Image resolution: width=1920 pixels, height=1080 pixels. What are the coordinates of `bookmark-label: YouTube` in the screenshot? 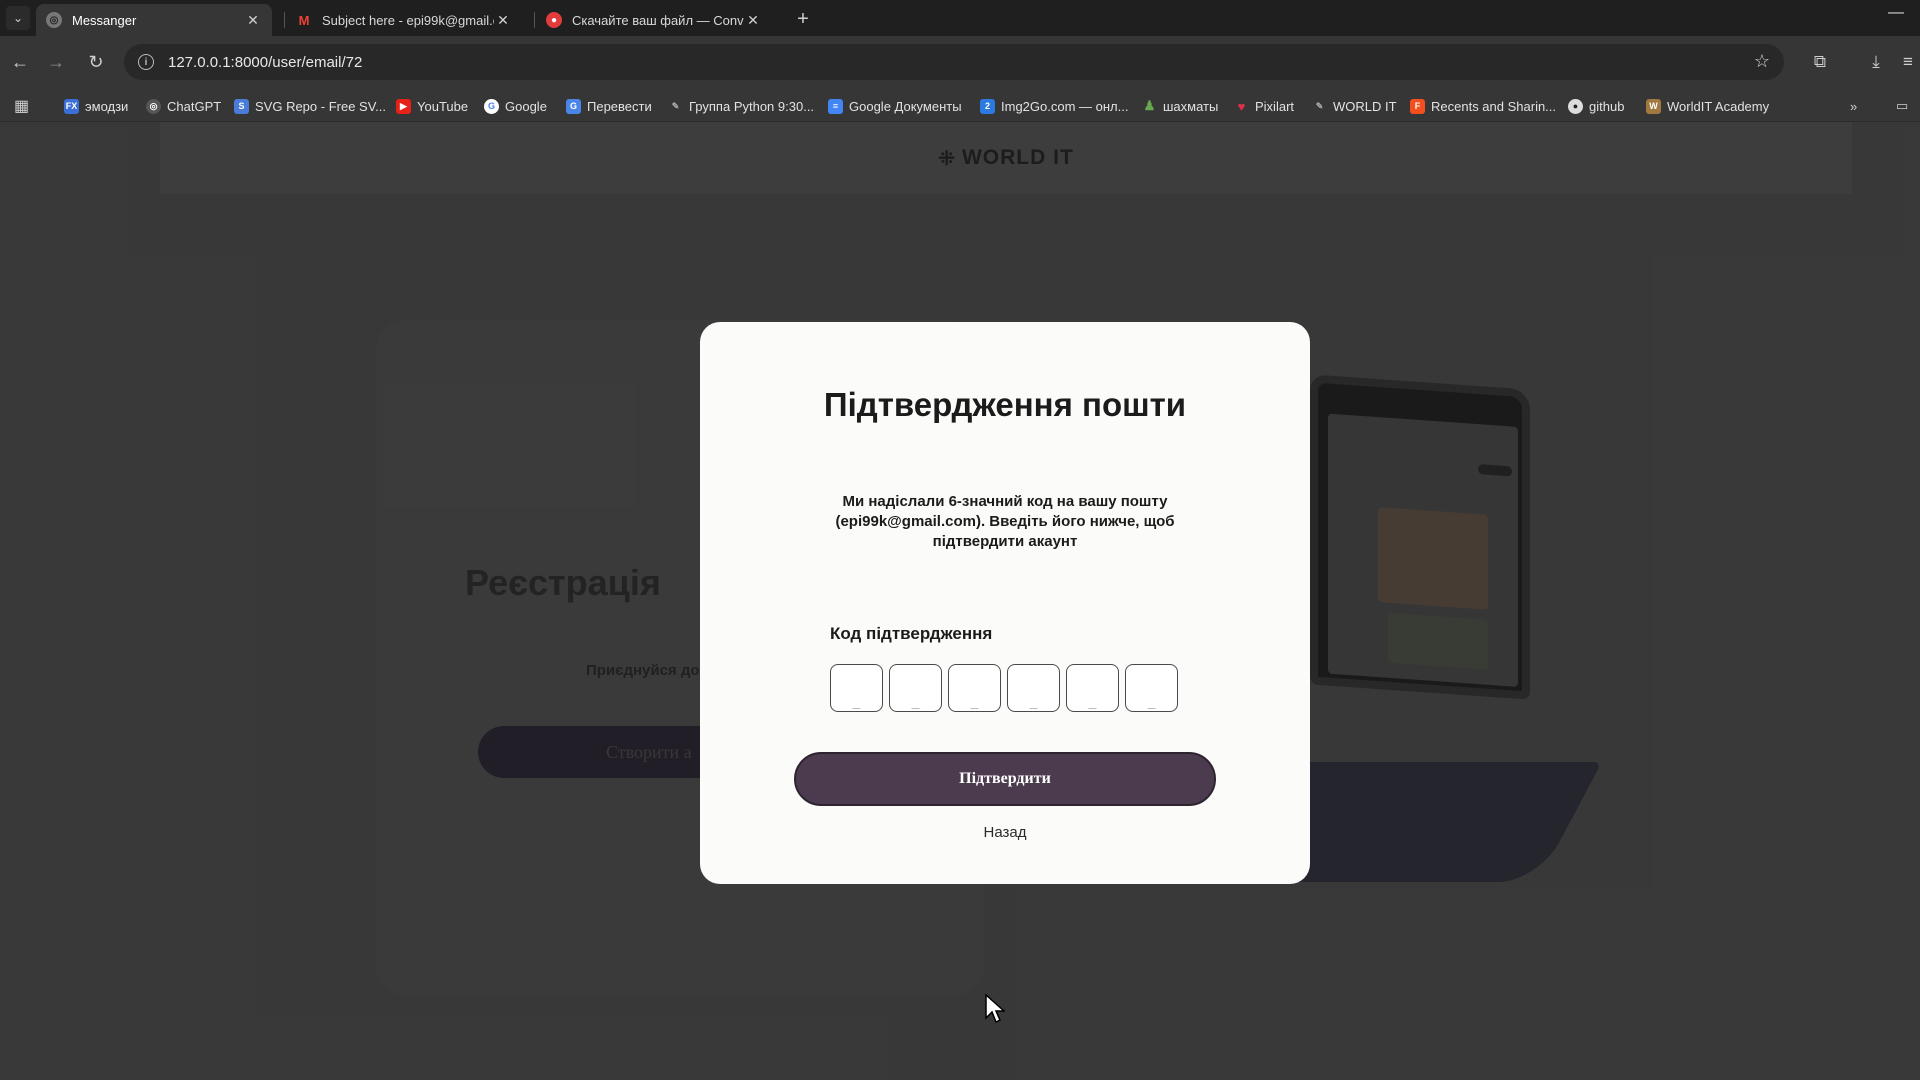 It's located at (443, 106).